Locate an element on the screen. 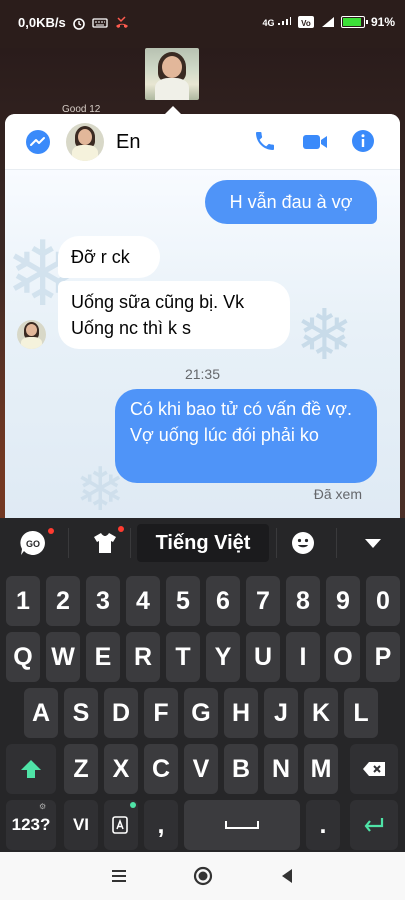  keyboard-toolbar: GO Tiếng Việt is located at coordinates (202, 543).